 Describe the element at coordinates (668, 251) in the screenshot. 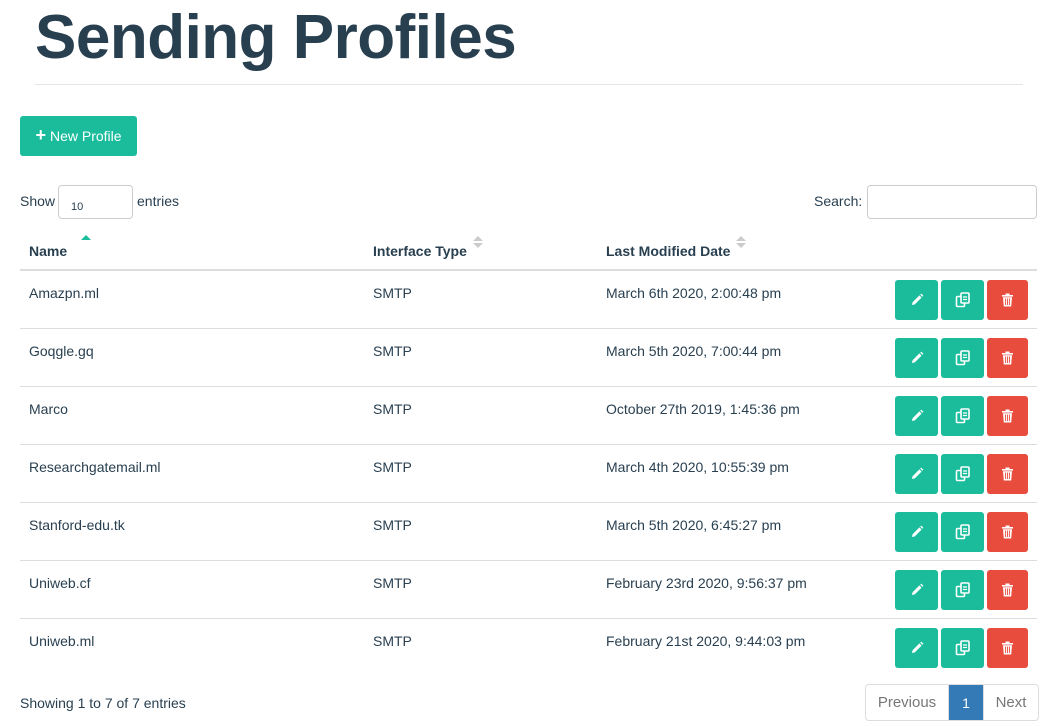

I see `column-header-date-label: Last Modified Date` at that location.